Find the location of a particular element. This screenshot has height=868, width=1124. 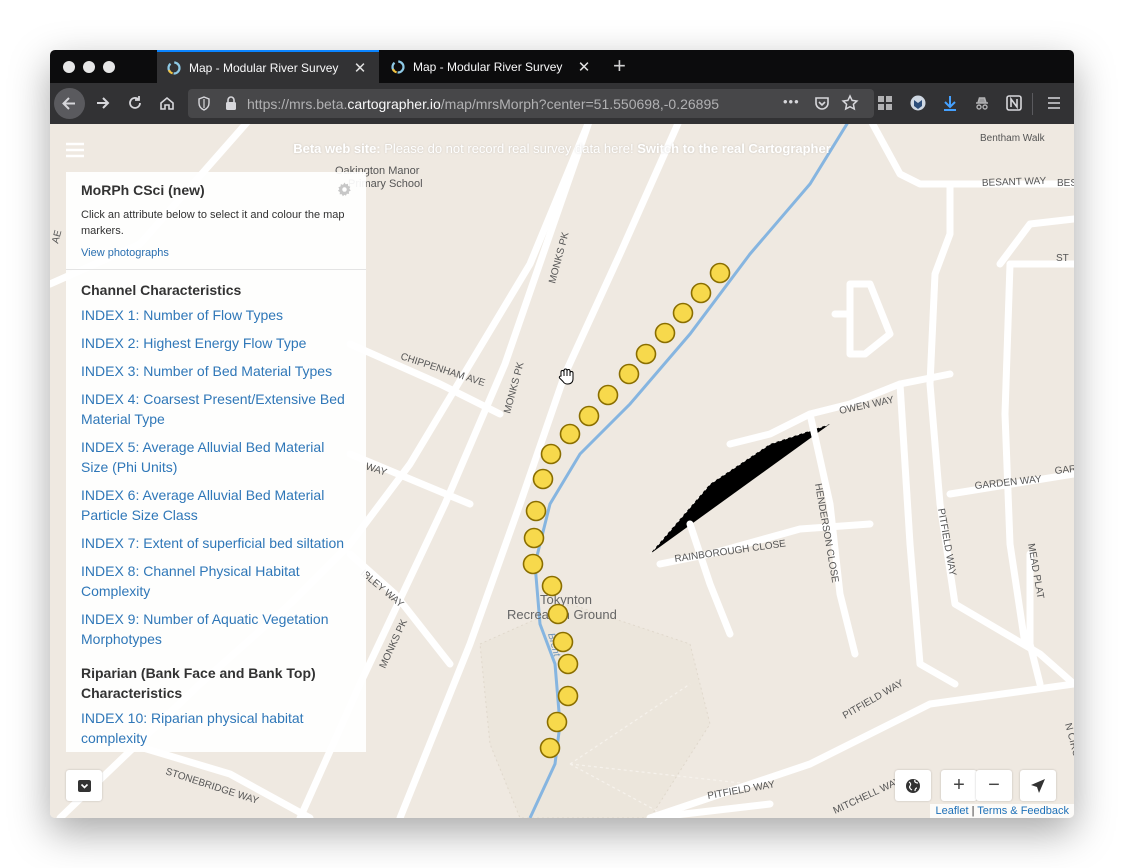

switch-to-real-link: Switch to the real Cartographer is located at coordinates (734, 148).